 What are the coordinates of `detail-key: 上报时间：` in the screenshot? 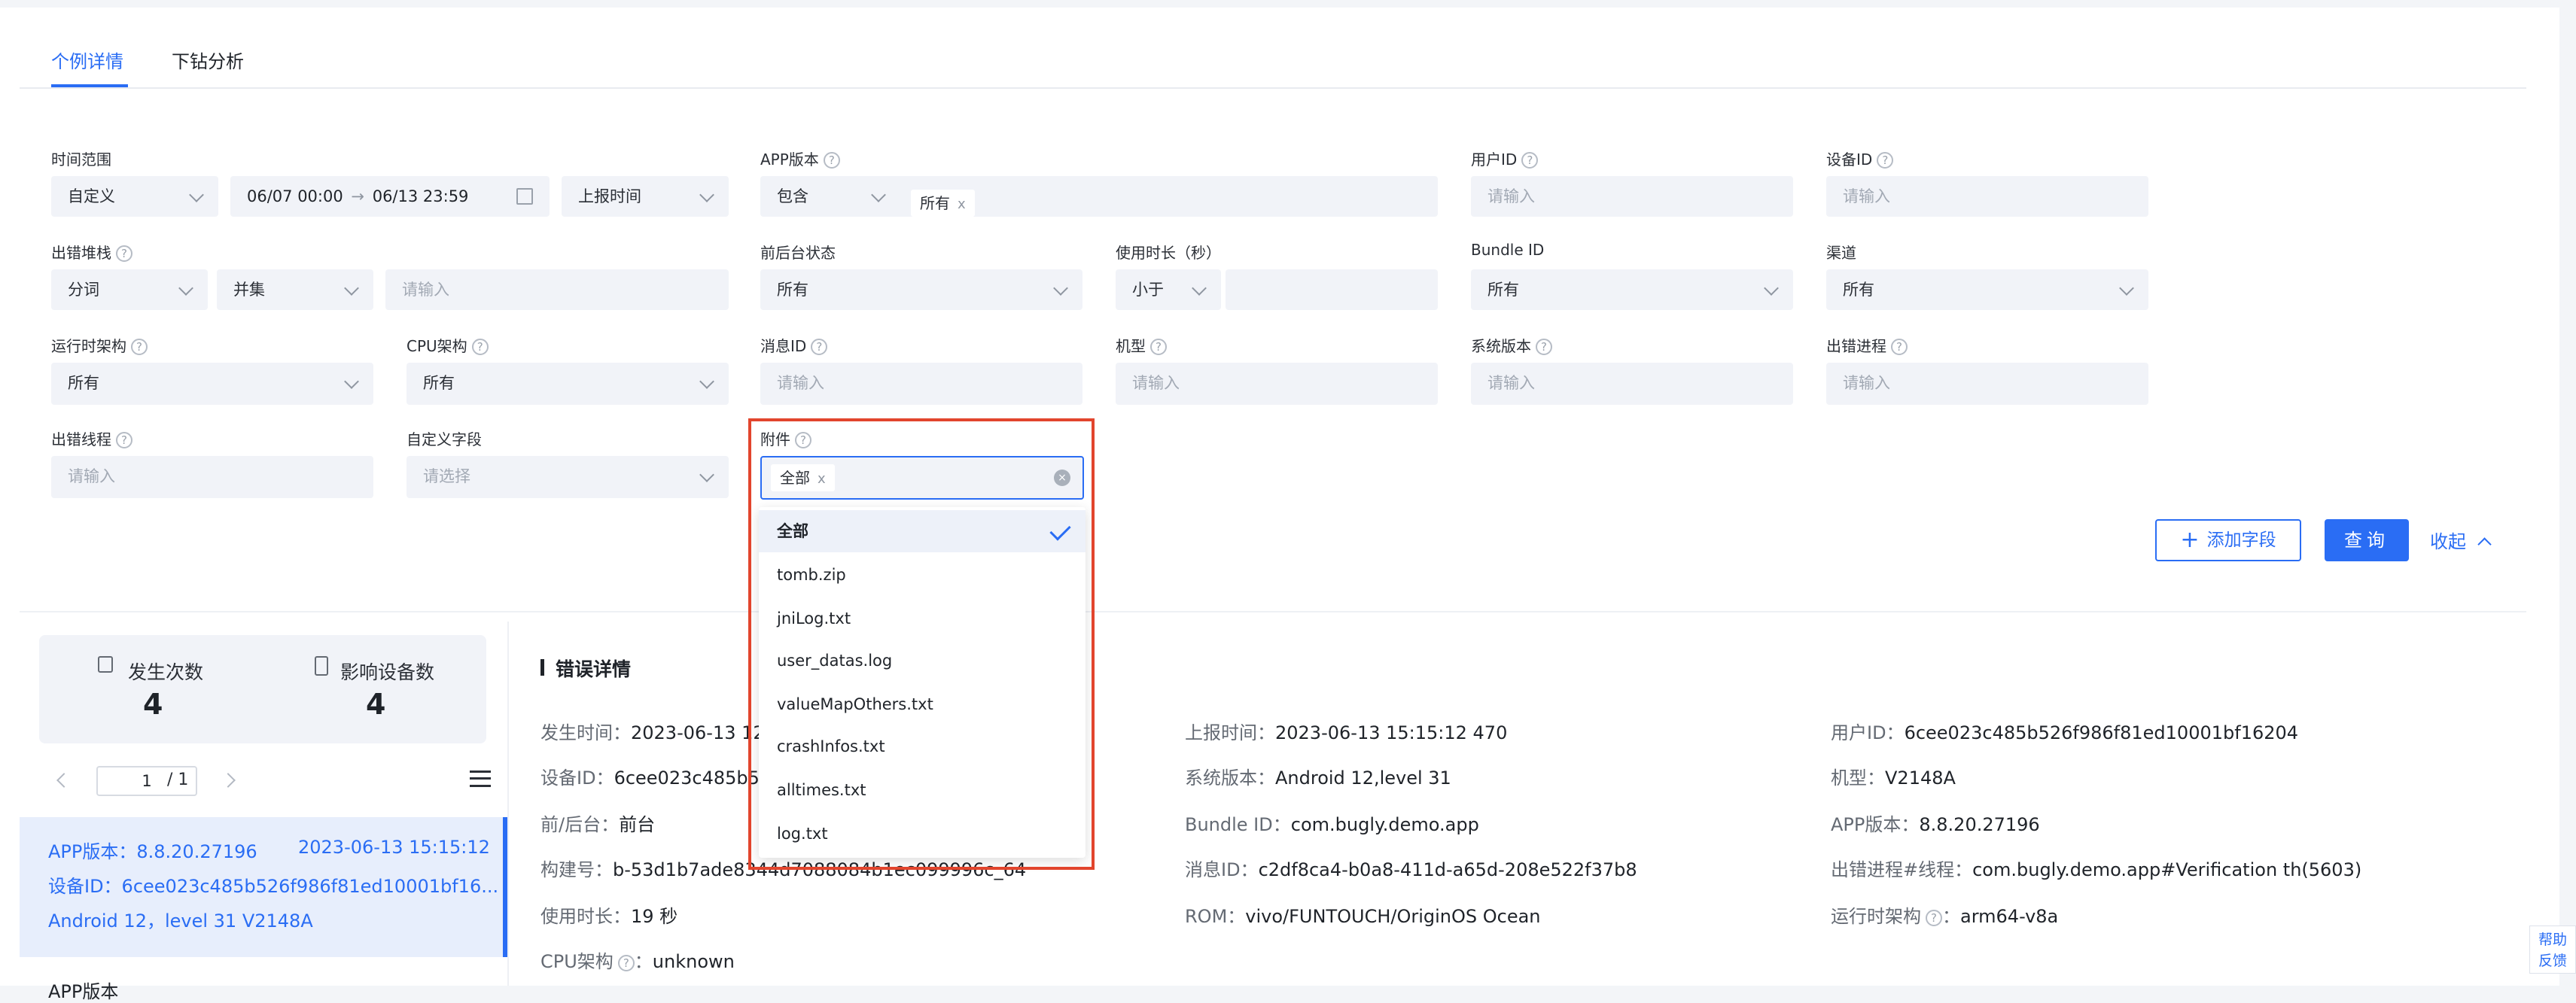 It's located at (1230, 733).